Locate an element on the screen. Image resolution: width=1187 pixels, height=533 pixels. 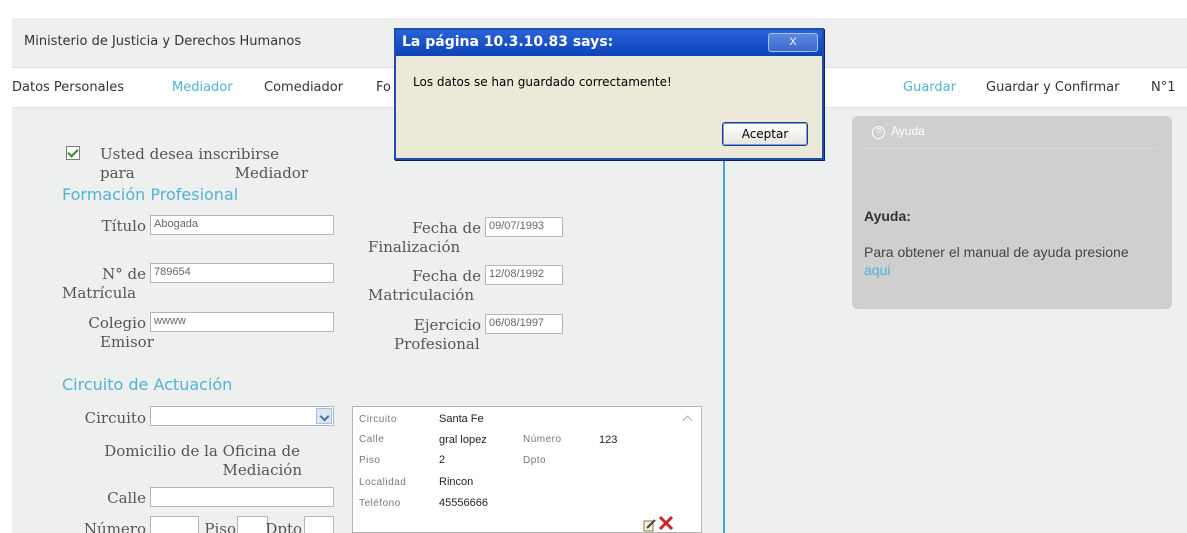
matricula-label-line2: Matrícula is located at coordinates (99, 293).